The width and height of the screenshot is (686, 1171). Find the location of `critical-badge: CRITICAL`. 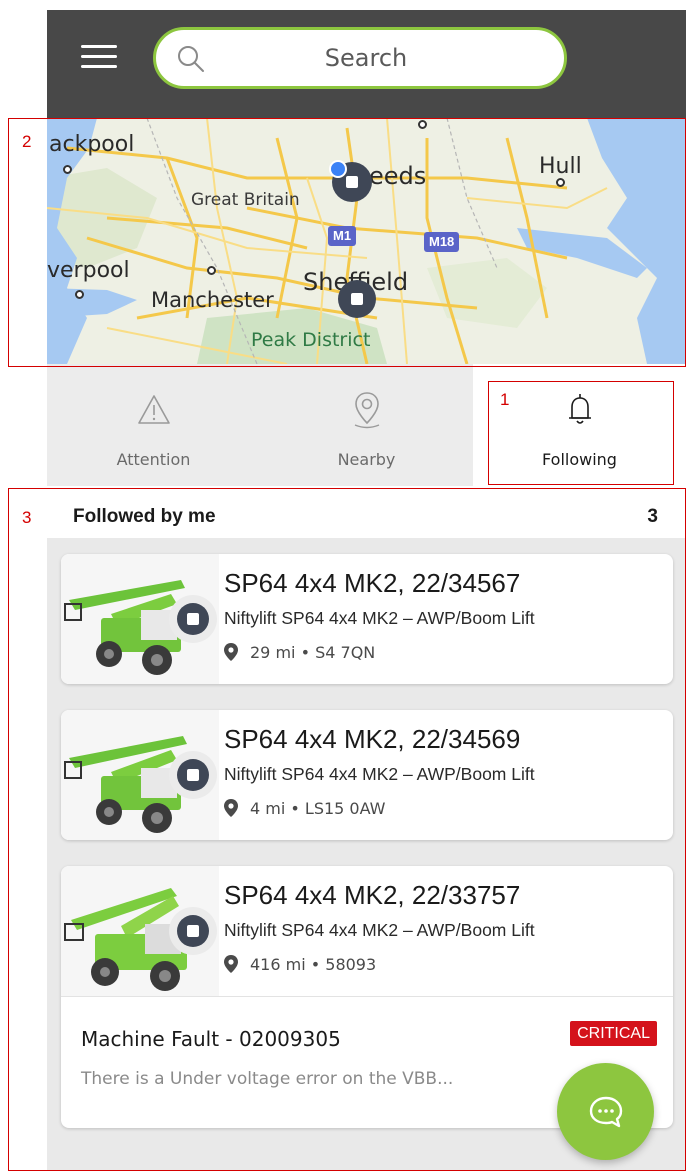

critical-badge: CRITICAL is located at coordinates (613, 1033).